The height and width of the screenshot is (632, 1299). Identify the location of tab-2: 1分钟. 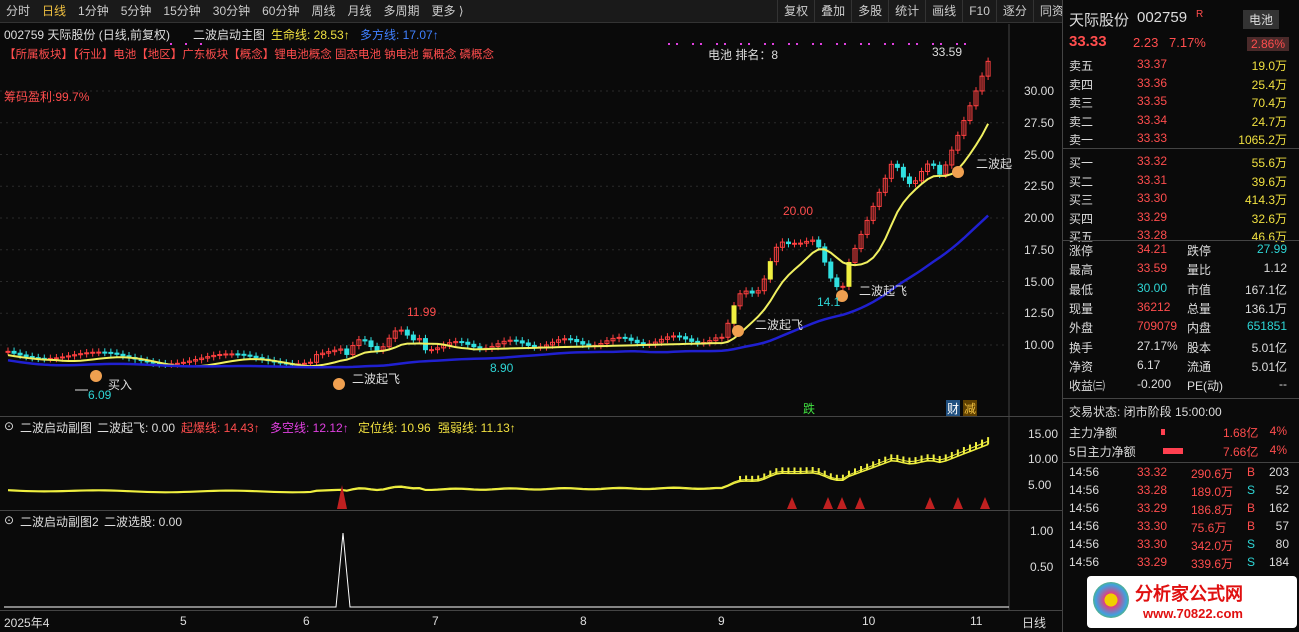
(93, 11).